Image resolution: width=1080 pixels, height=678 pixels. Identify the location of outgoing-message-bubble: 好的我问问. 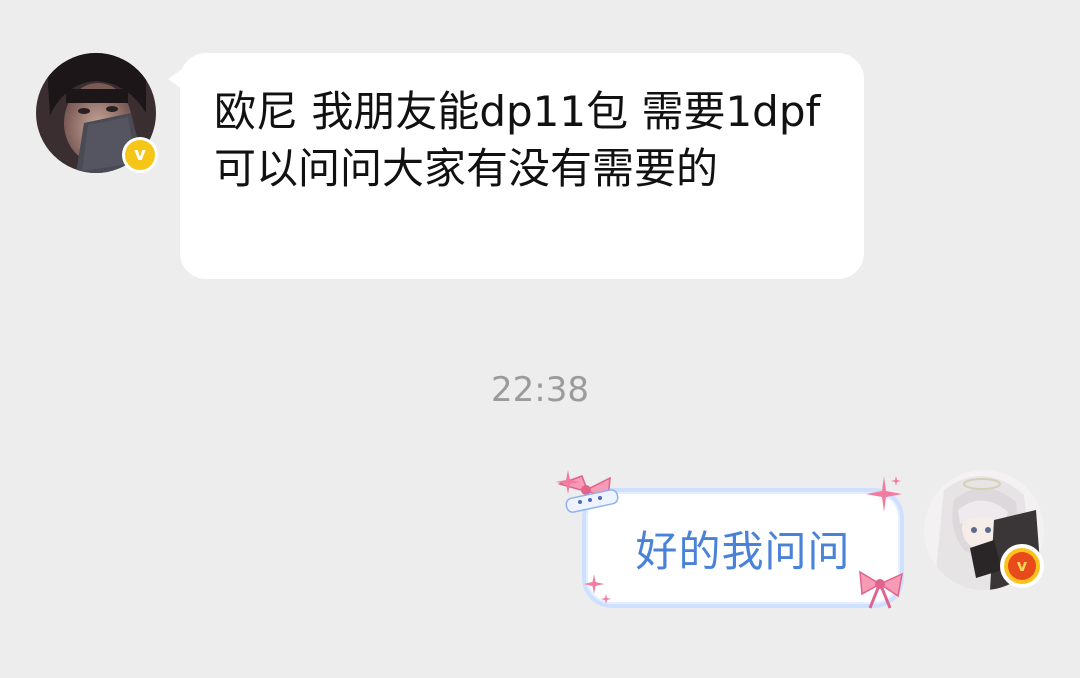
(743, 548).